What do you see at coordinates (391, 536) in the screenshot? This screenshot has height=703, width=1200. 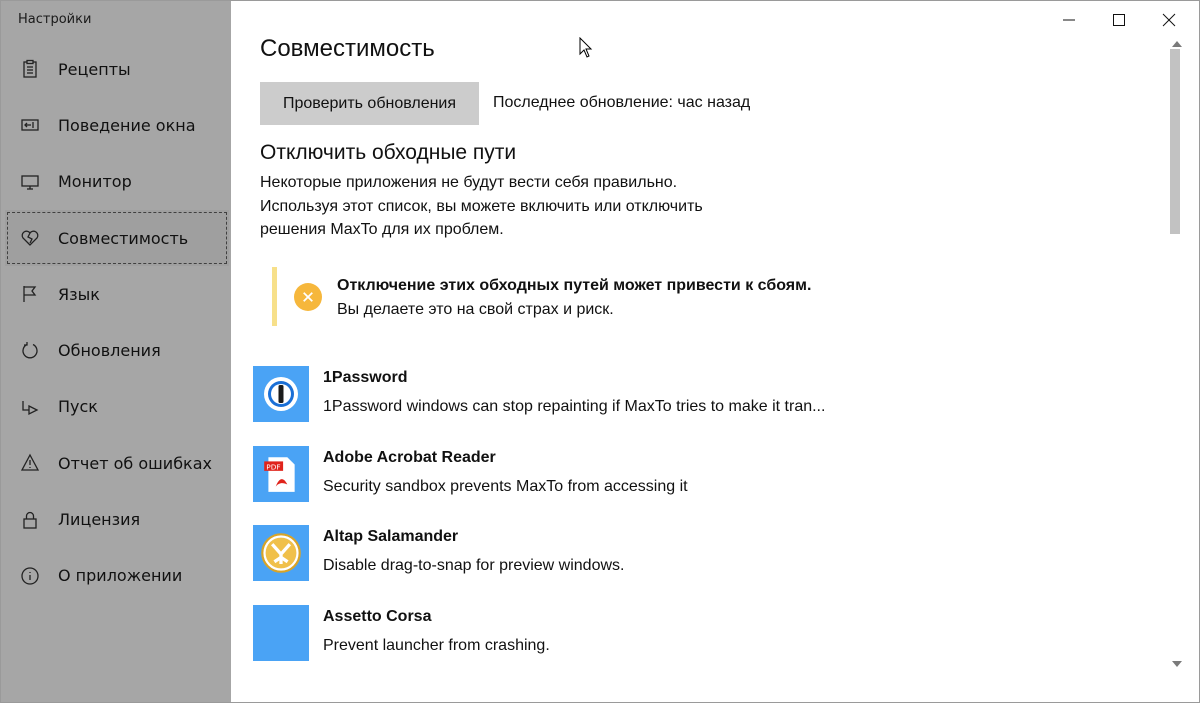 I see `app-name: Altap Salamander` at bounding box center [391, 536].